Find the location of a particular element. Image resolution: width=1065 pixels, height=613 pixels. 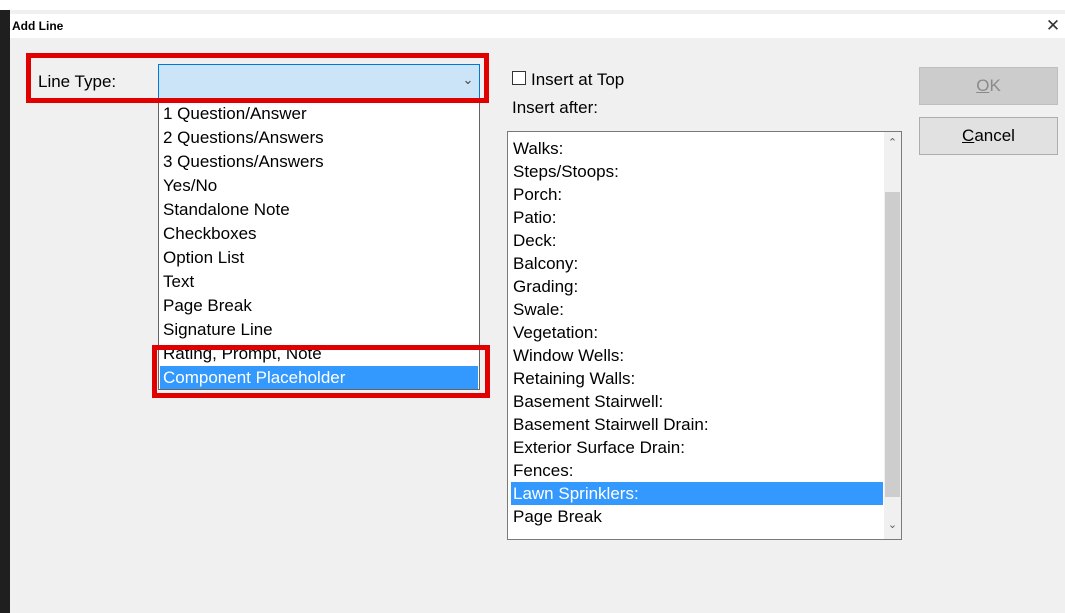

cancel-mnemonic: C is located at coordinates (968, 135).